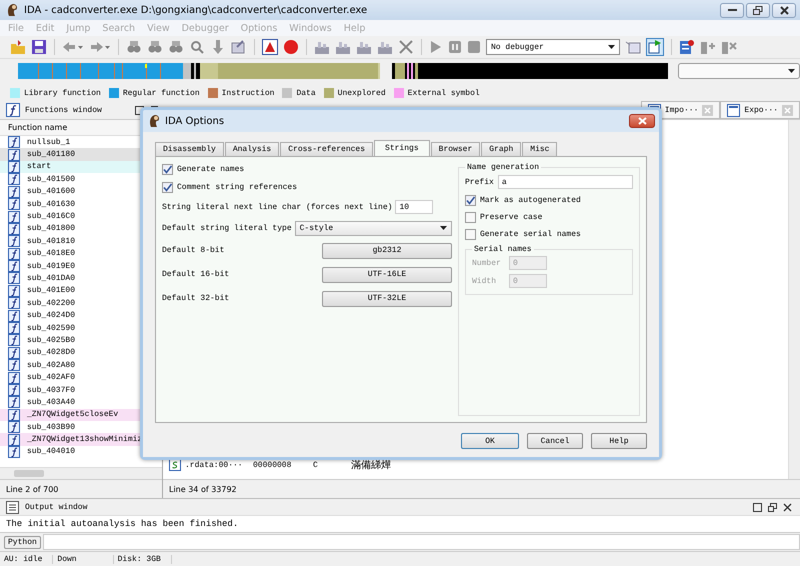  What do you see at coordinates (161, 93) in the screenshot?
I see `legend-label: Regular function` at bounding box center [161, 93].